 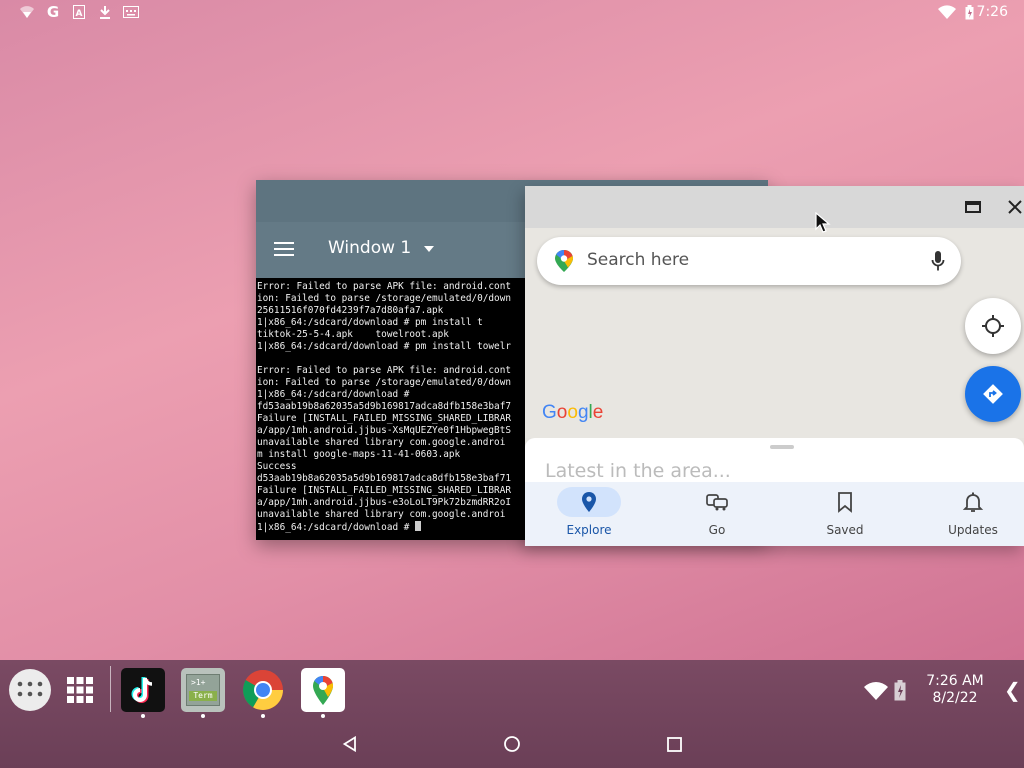 I want to click on directions-icon, so click(x=993, y=394).